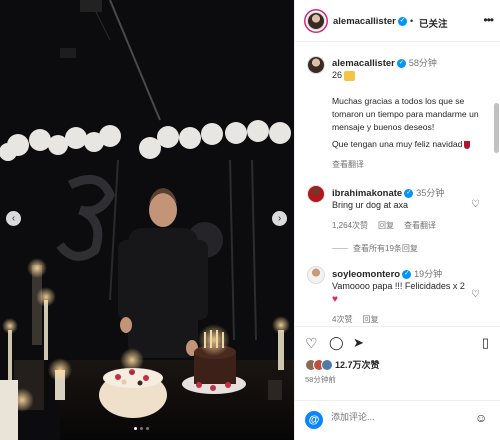  Describe the element at coordinates (433, 23) in the screenshot. I see `following-button: 已关注` at that location.